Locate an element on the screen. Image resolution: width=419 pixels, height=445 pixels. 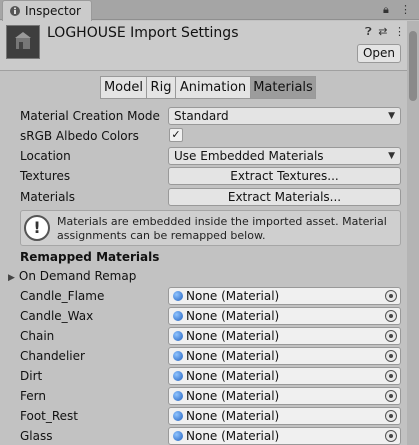
remapped-materials-title: Remapped Materials is located at coordinates (90, 257).